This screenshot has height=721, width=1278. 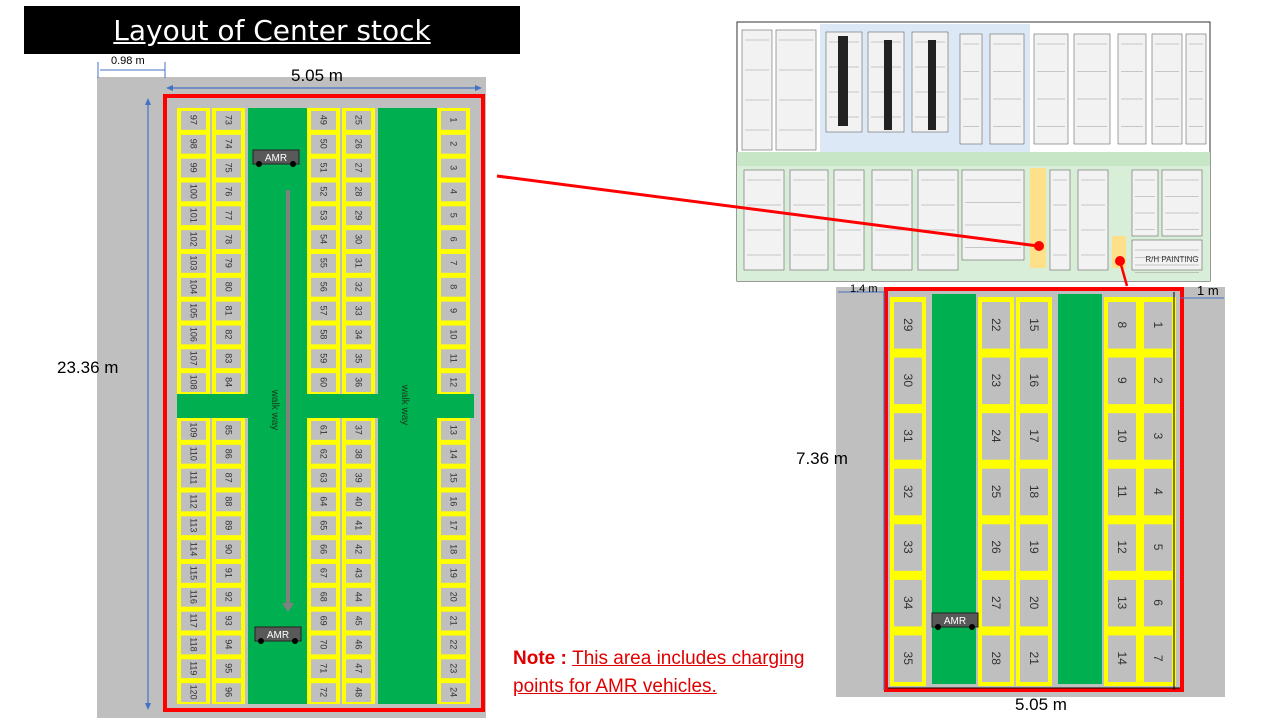 I want to click on right-height-label: 7.36 m, so click(x=822, y=458).